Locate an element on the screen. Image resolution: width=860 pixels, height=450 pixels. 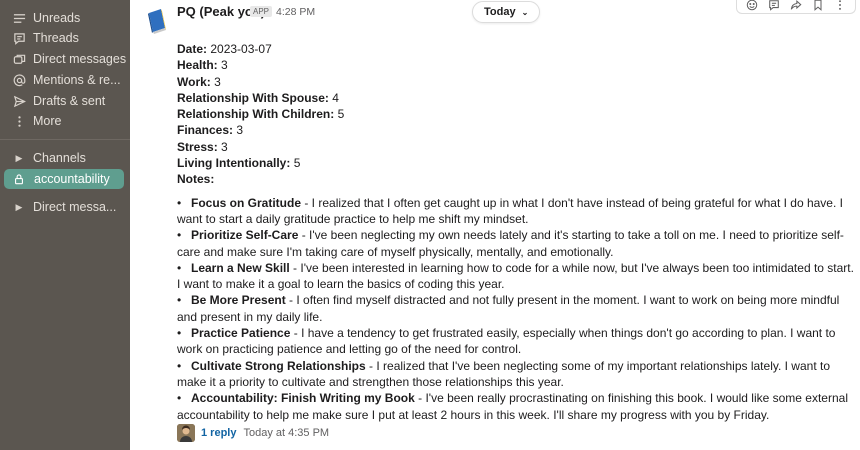
avatar is located at coordinates (186, 433).